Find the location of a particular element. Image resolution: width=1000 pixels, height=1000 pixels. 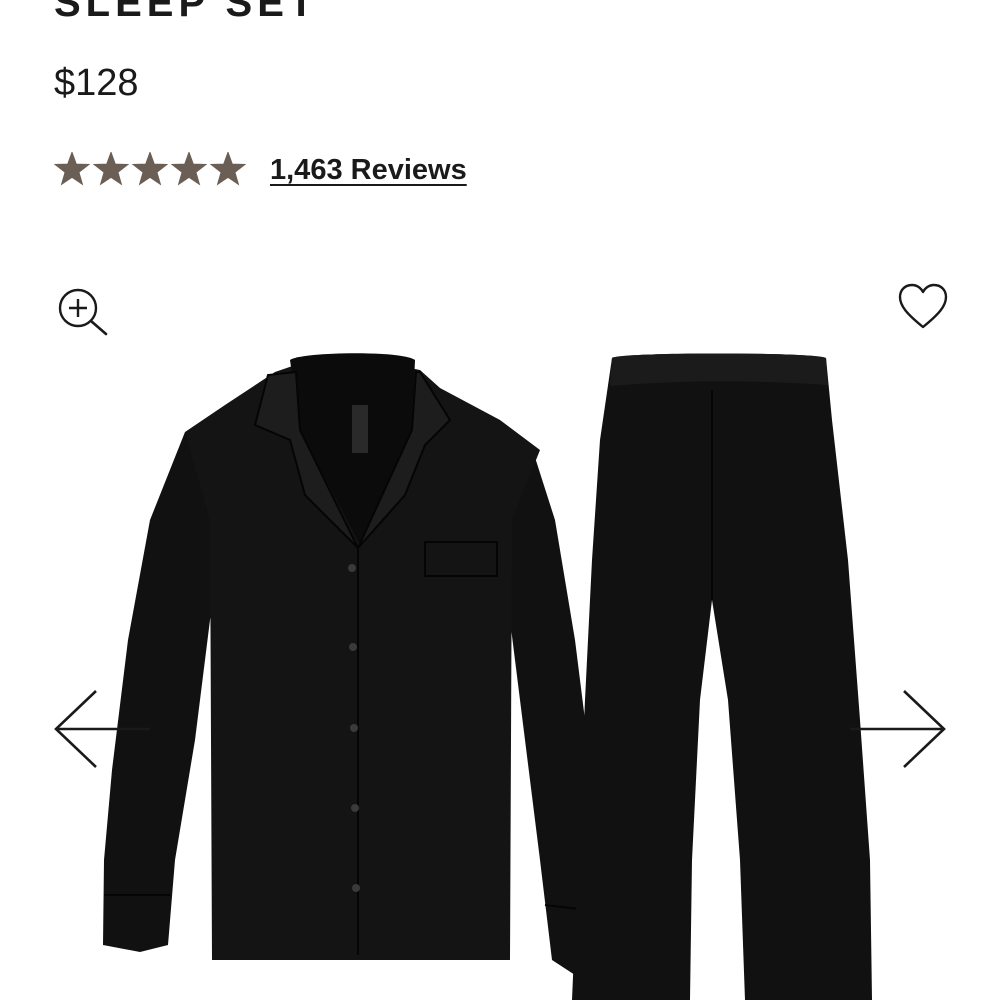

arrow-left-icon is located at coordinates (102, 729).